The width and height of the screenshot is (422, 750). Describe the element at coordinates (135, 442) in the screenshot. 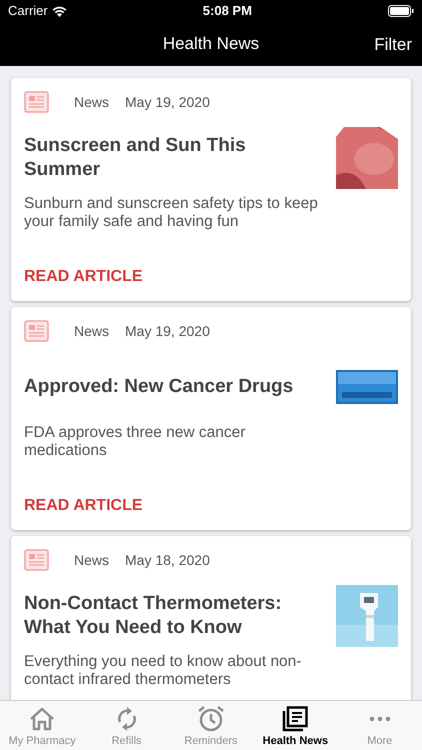

I see `article-summary: FDA approves three new cancer medications` at that location.